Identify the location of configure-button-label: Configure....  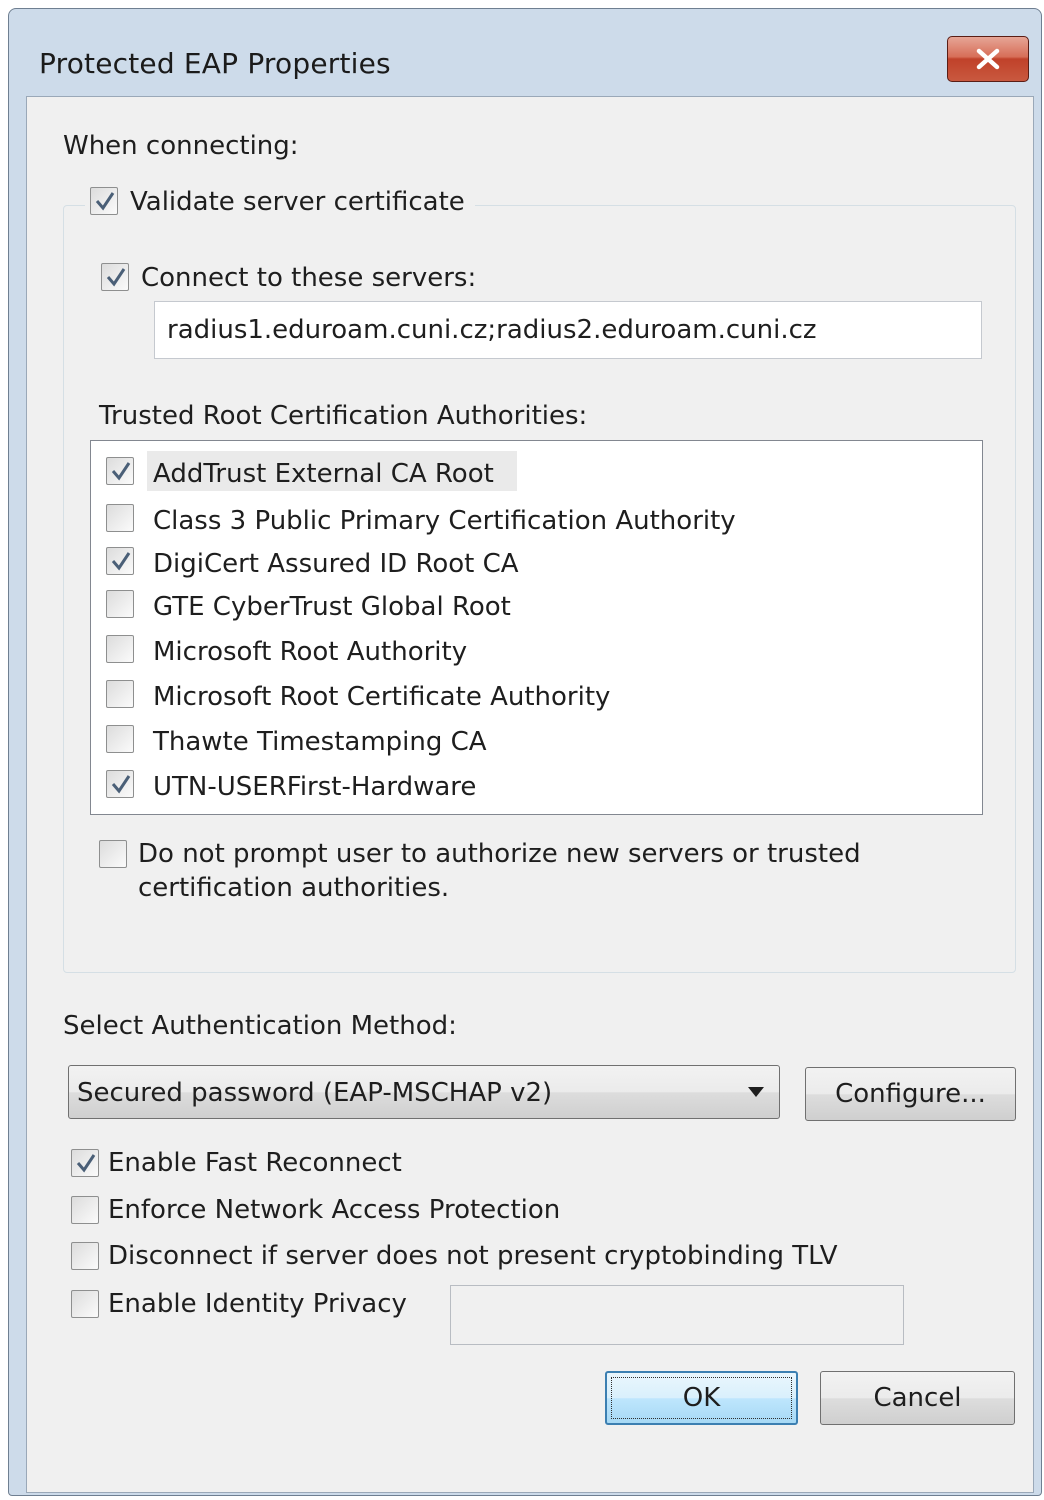
(910, 1094).